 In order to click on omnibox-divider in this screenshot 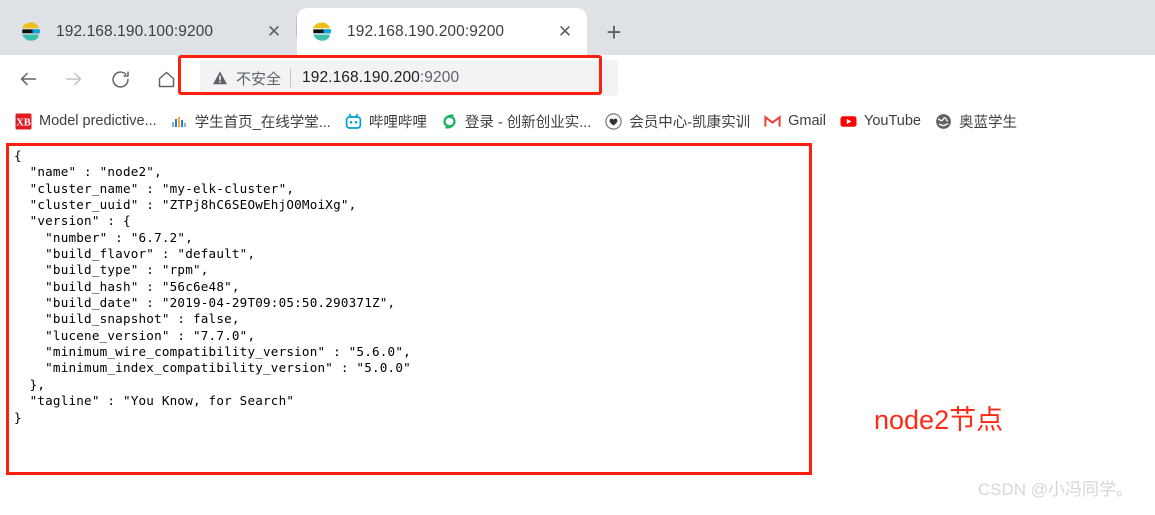, I will do `click(291, 78)`.